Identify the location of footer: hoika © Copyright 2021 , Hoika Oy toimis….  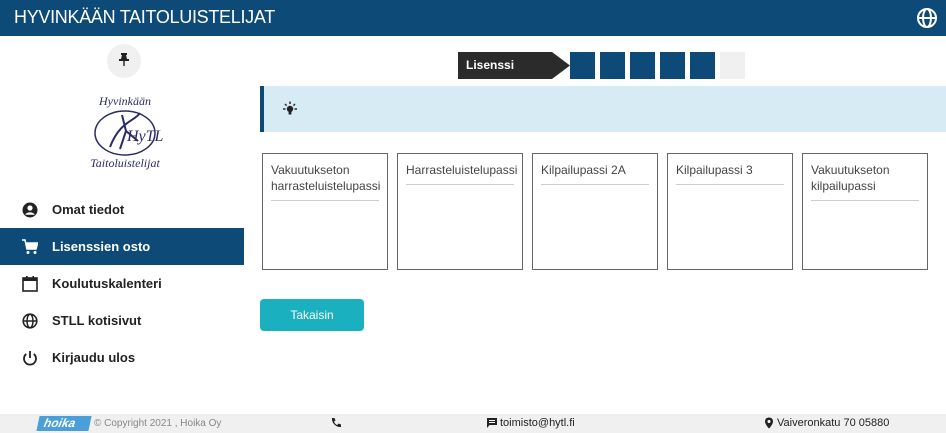
(473, 423).